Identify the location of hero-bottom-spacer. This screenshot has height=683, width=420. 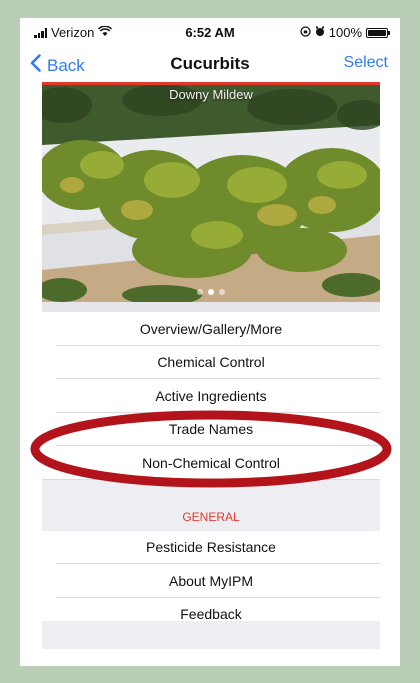
(211, 307).